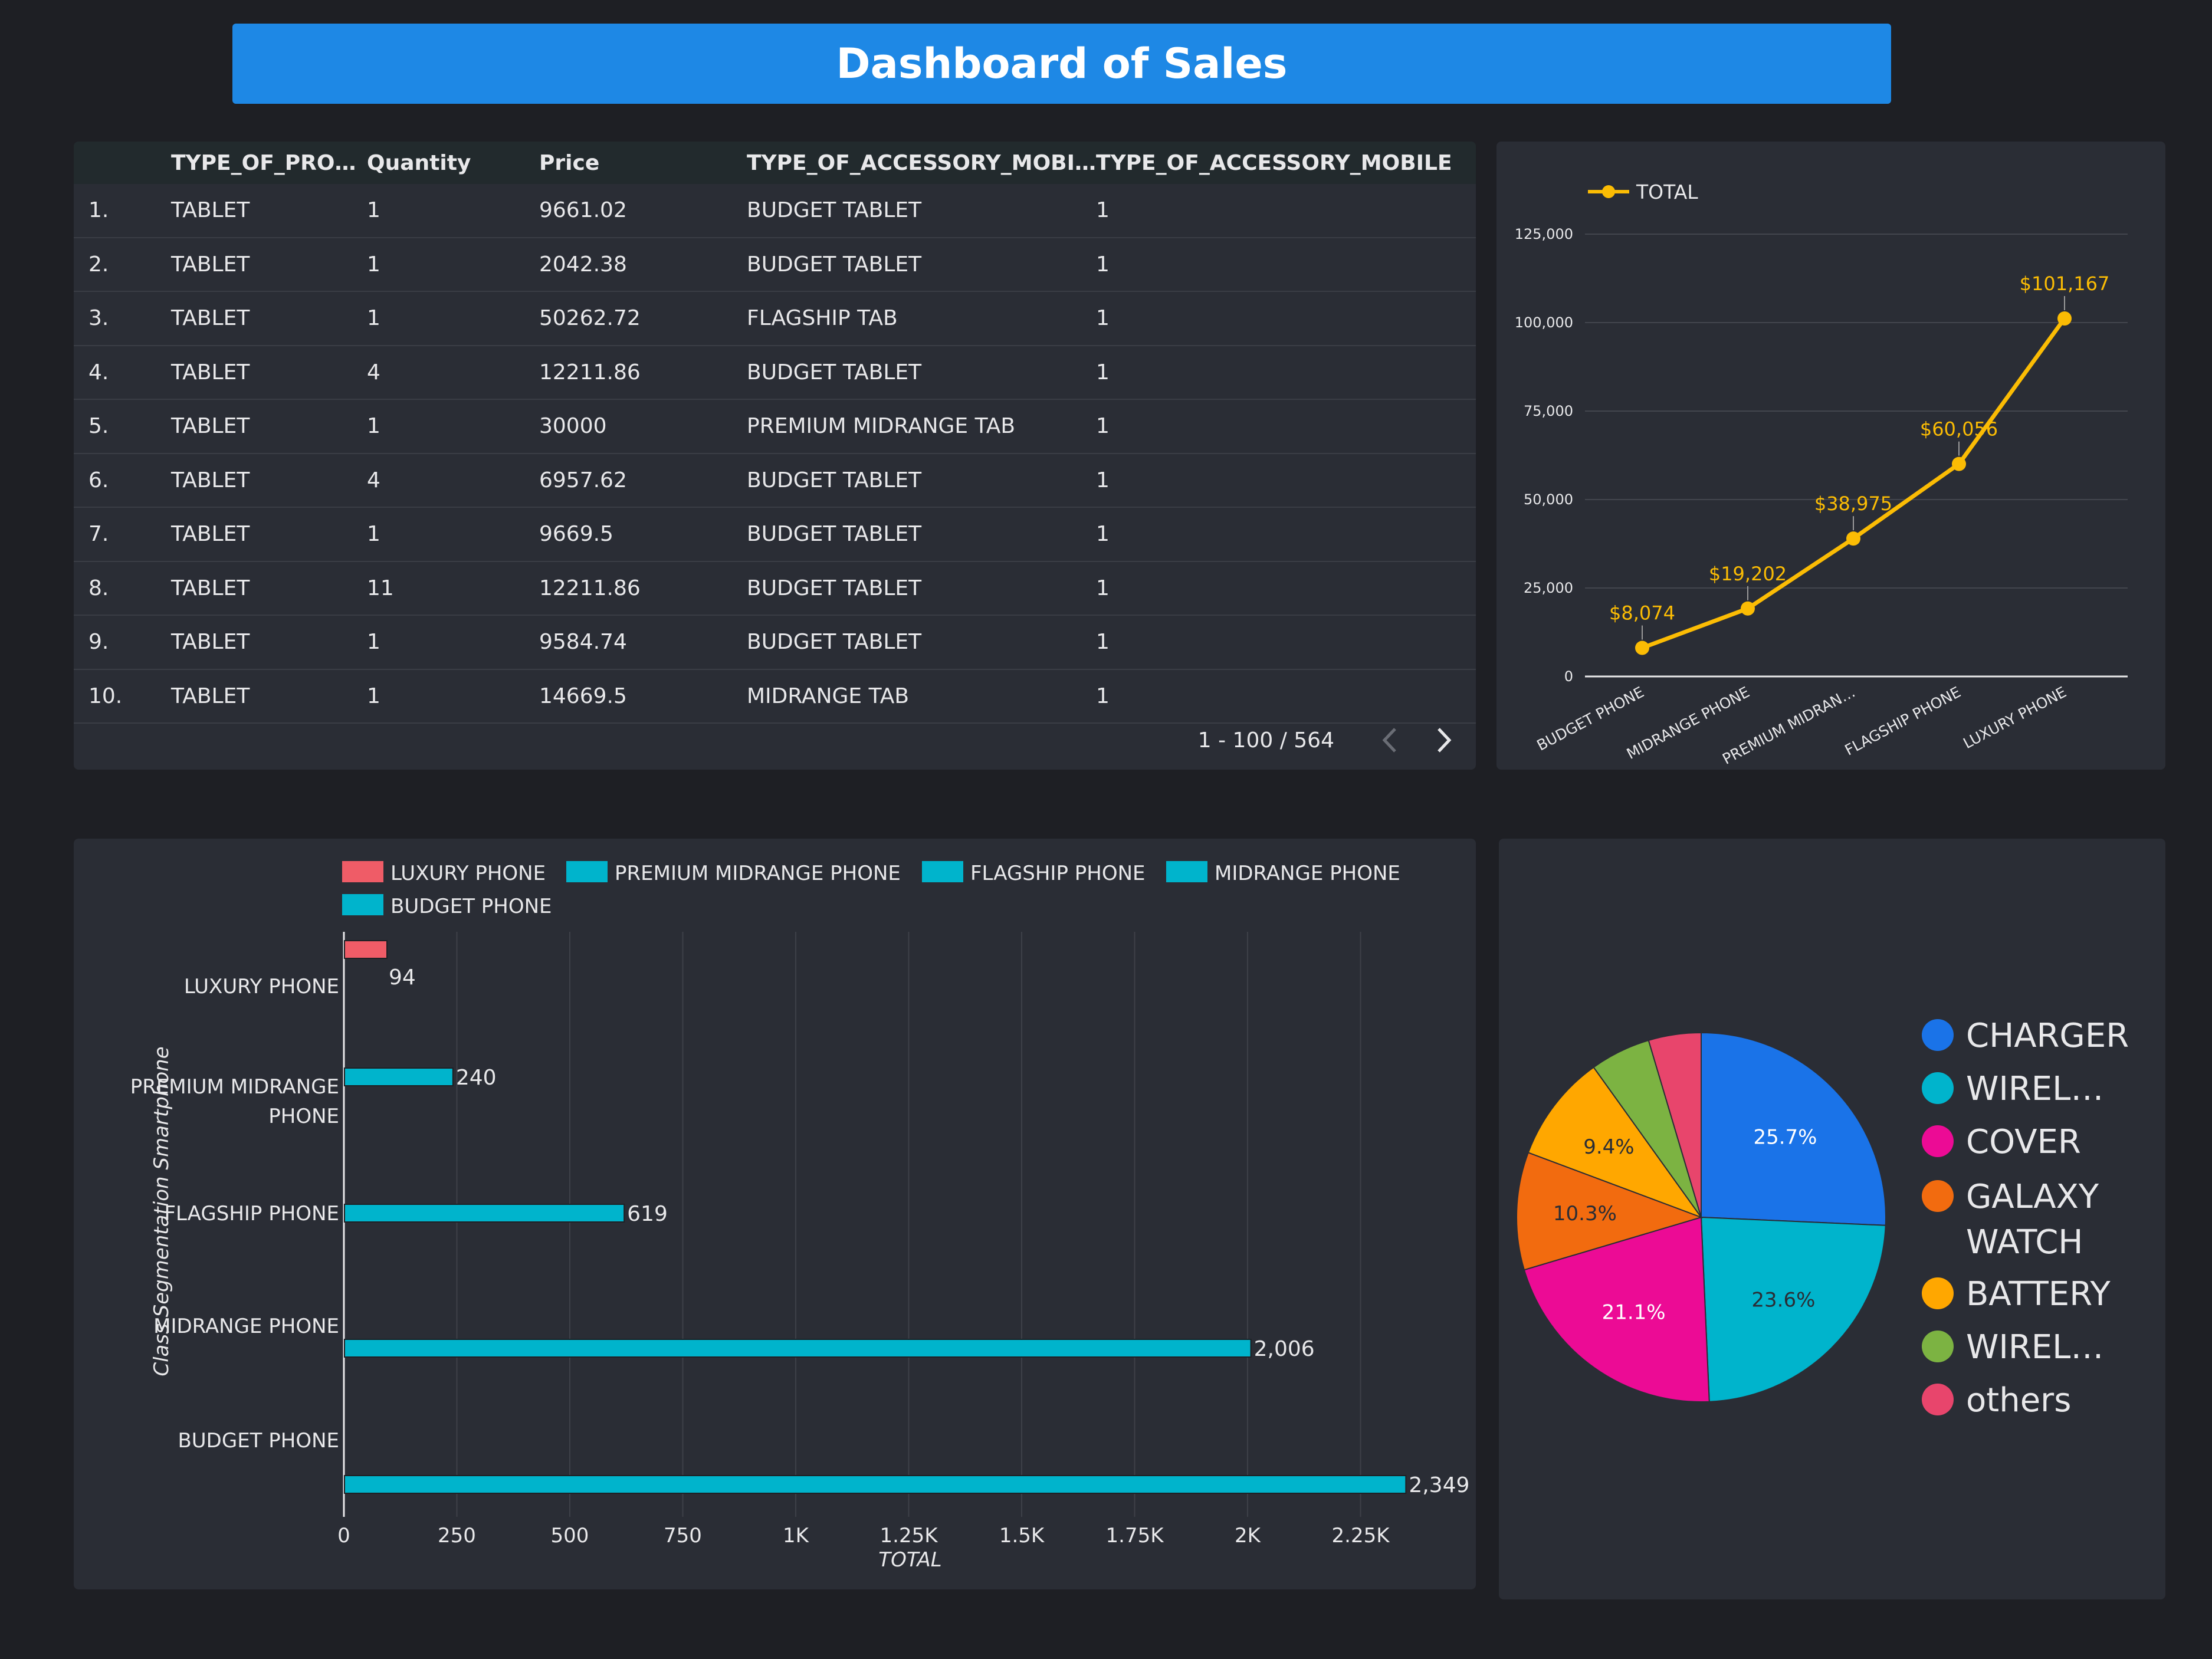 The height and width of the screenshot is (1659, 2212). Describe the element at coordinates (1361, 1536) in the screenshot. I see `x-tick-label: 2.25K` at that location.